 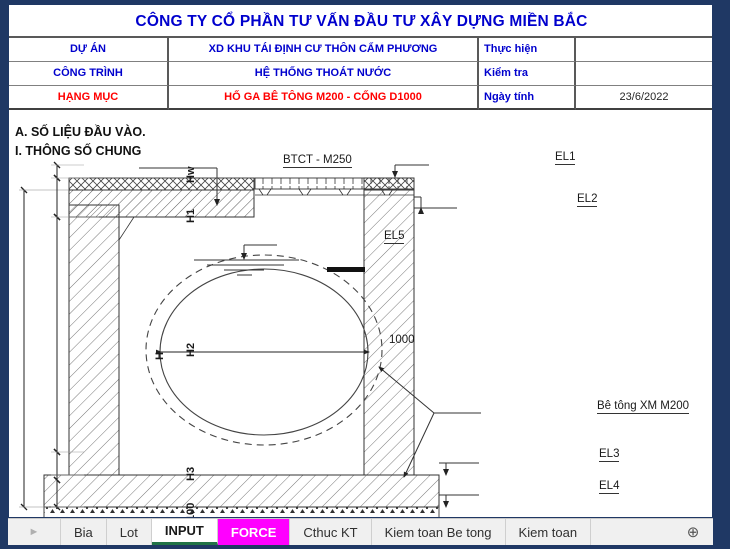 I want to click on row-value-checker, so click(x=644, y=74).